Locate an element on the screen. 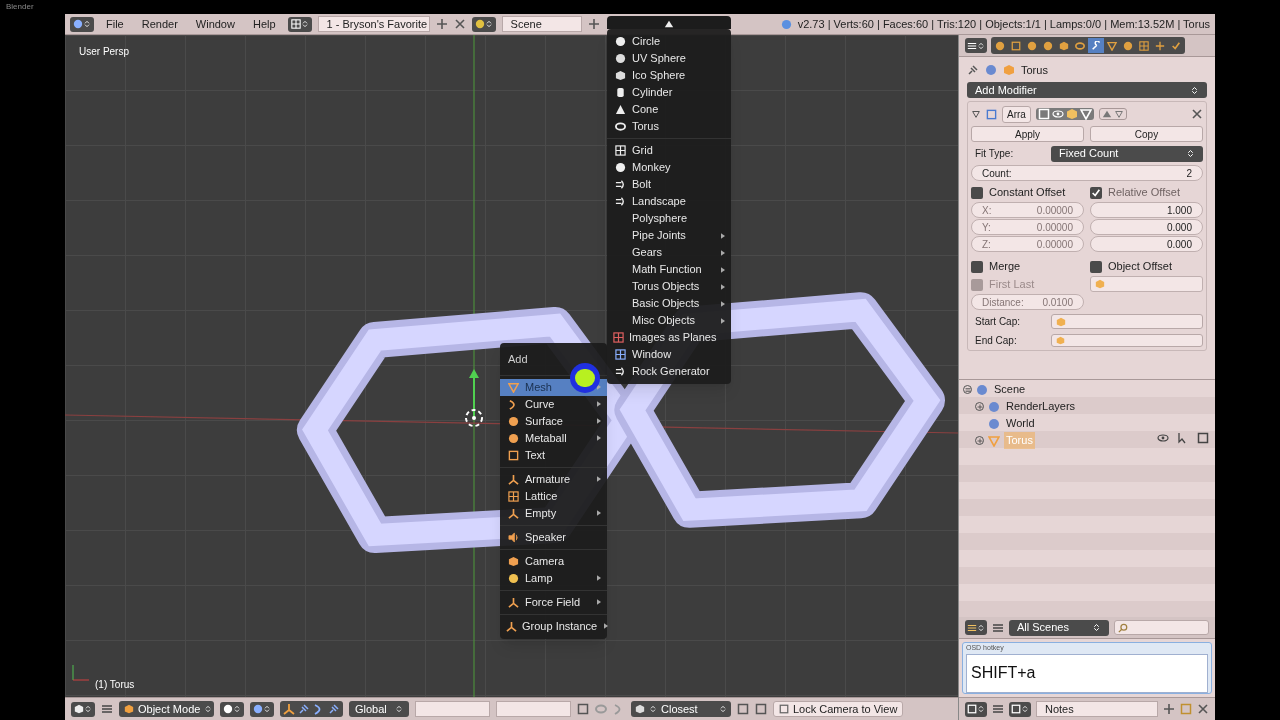  menu-item: Misc Objects is located at coordinates (669, 320).